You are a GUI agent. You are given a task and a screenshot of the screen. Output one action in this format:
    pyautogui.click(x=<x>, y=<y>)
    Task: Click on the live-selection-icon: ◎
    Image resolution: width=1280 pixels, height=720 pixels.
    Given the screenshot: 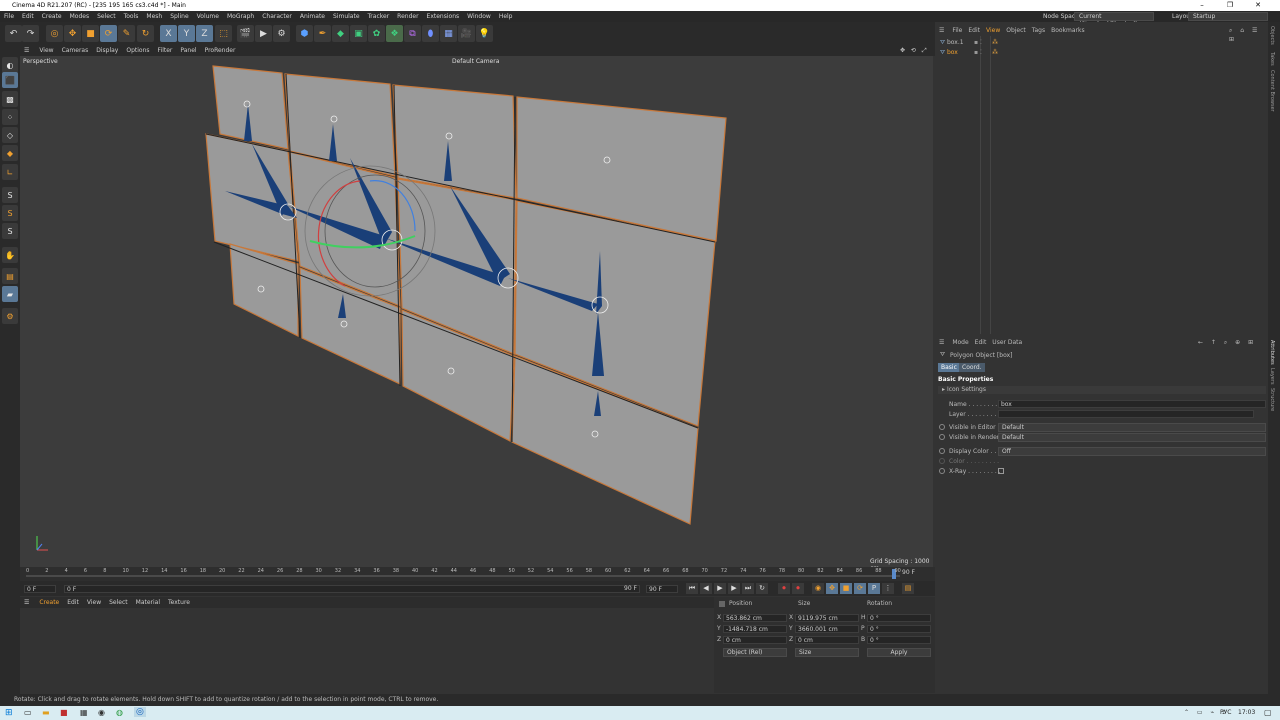 What is the action you would take?
    pyautogui.click(x=54, y=33)
    